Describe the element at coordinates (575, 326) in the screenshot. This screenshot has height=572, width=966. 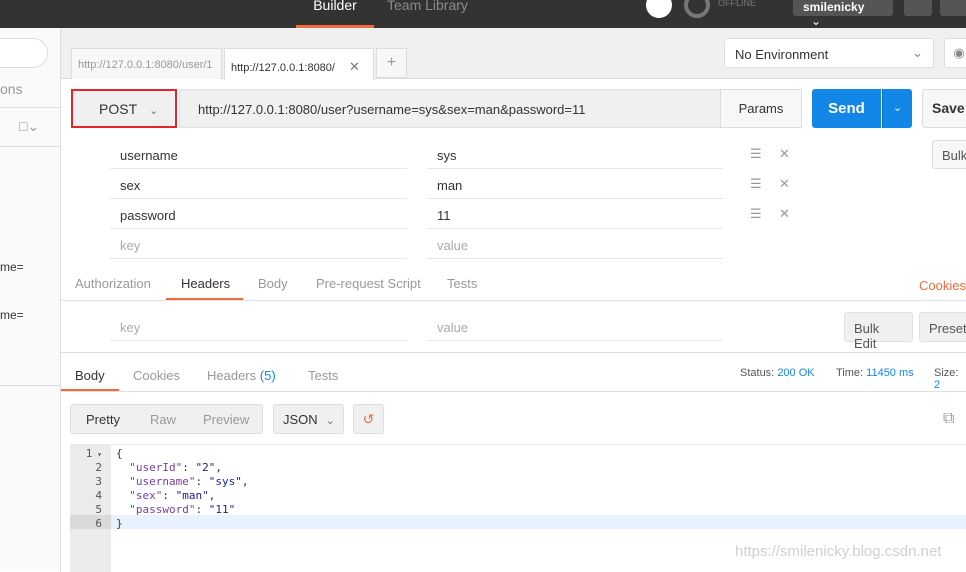
I see `header-value-input: value` at that location.